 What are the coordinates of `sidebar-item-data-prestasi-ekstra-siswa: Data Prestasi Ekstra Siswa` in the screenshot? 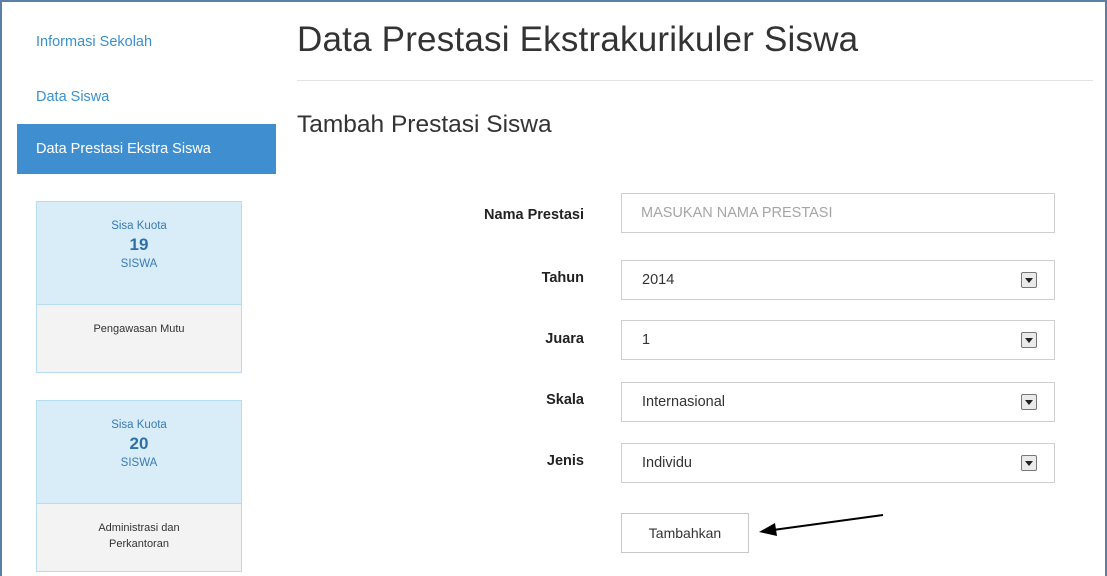 It's located at (146, 149).